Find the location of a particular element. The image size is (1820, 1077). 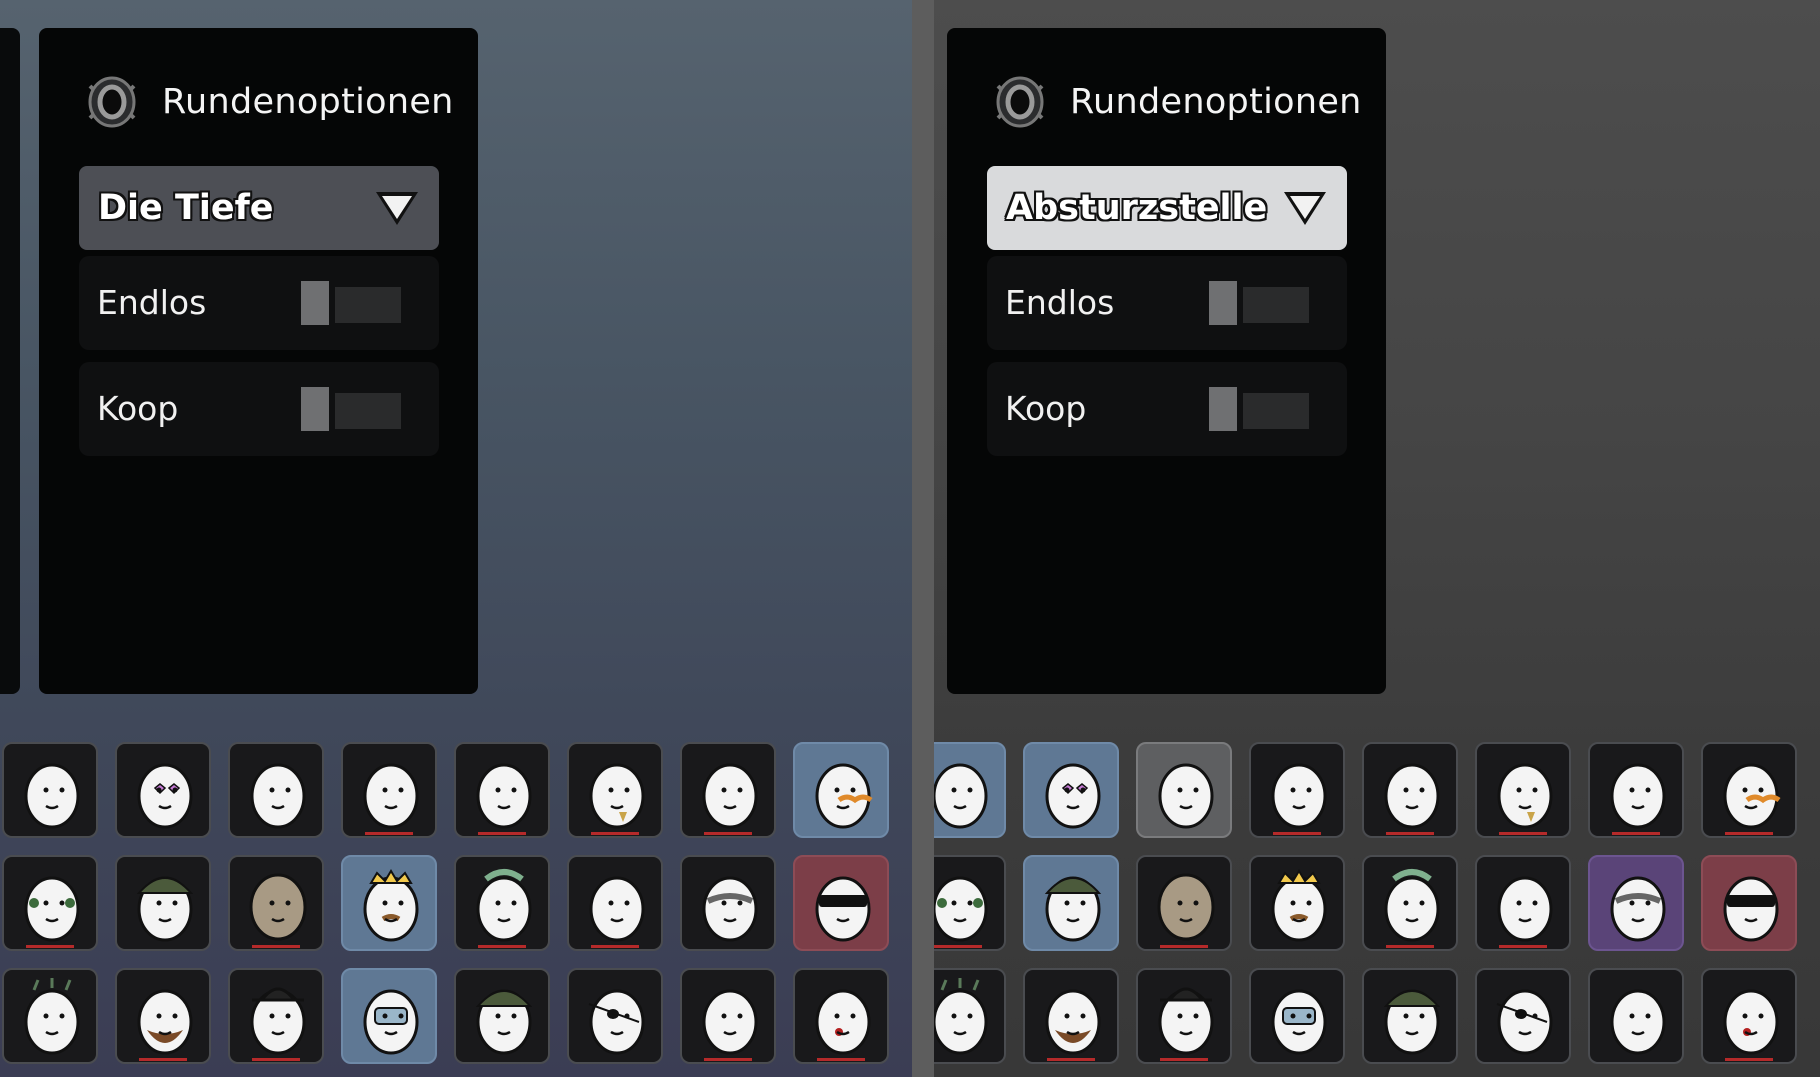

egg-spiked-collar-icon is located at coordinates (730, 909).